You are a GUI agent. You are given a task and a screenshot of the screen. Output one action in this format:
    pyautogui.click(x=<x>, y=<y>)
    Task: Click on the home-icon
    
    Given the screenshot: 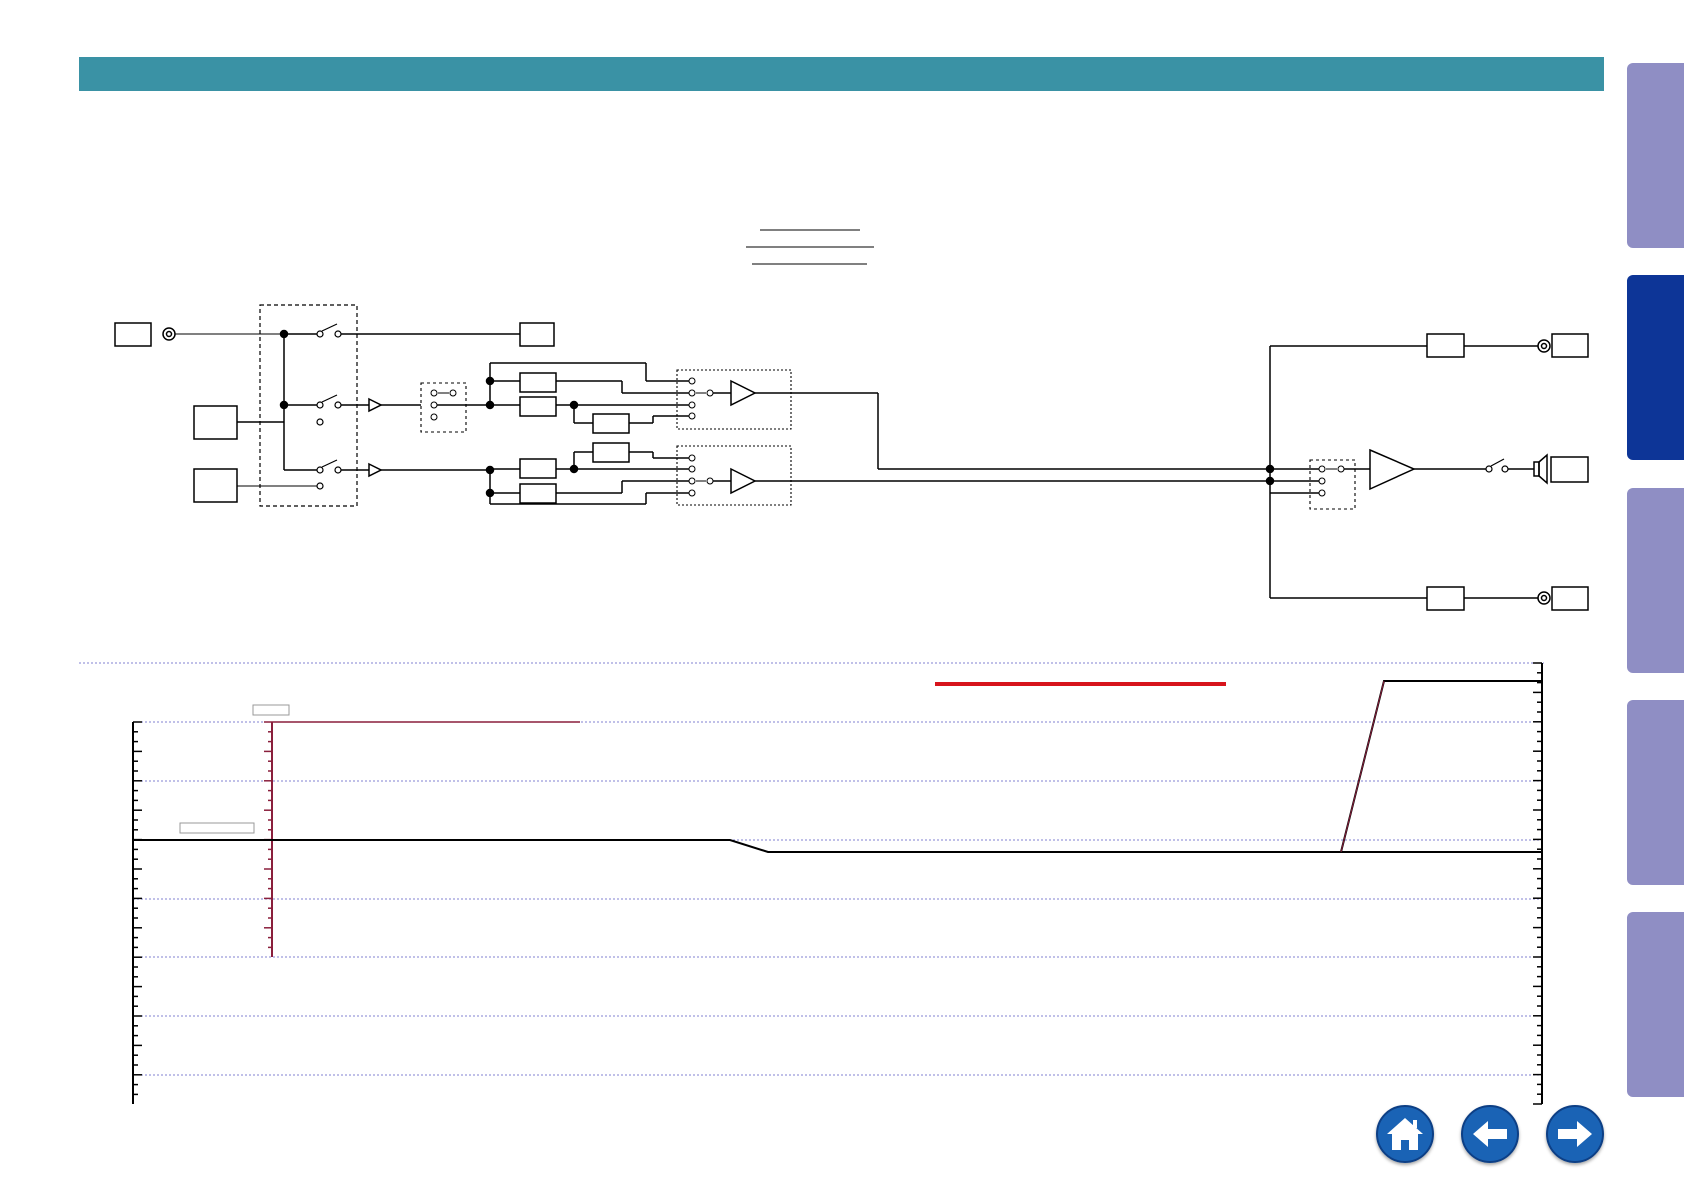 What is the action you would take?
    pyautogui.click(x=1405, y=1134)
    